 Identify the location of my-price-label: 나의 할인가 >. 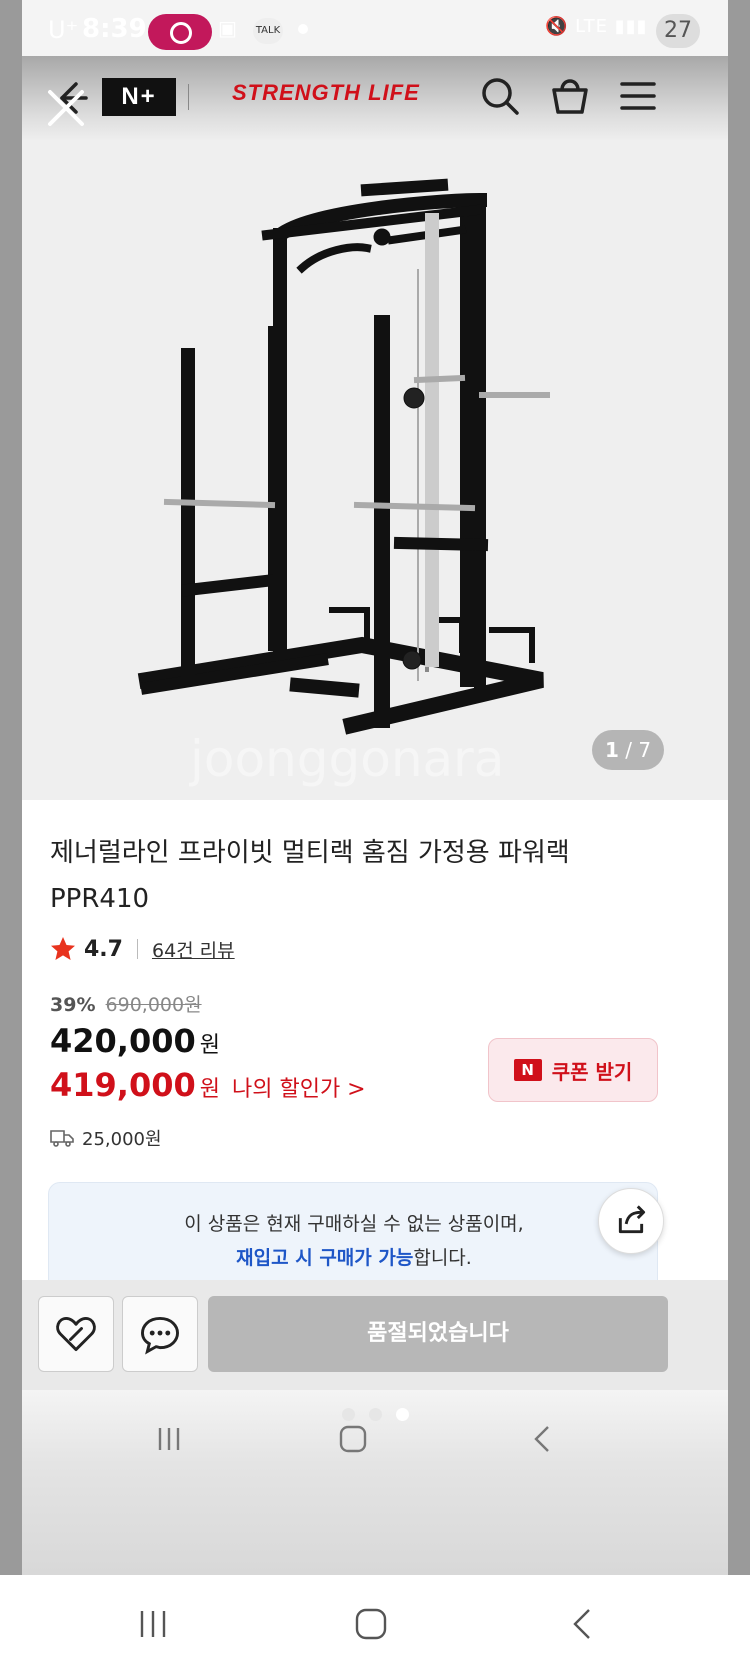
(299, 1089).